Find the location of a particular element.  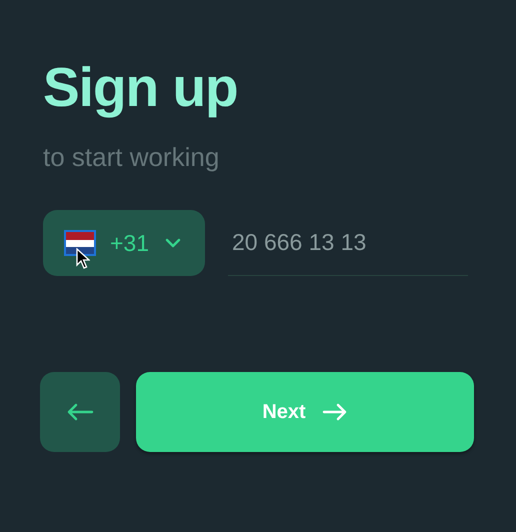

arrow-right-icon is located at coordinates (334, 412).